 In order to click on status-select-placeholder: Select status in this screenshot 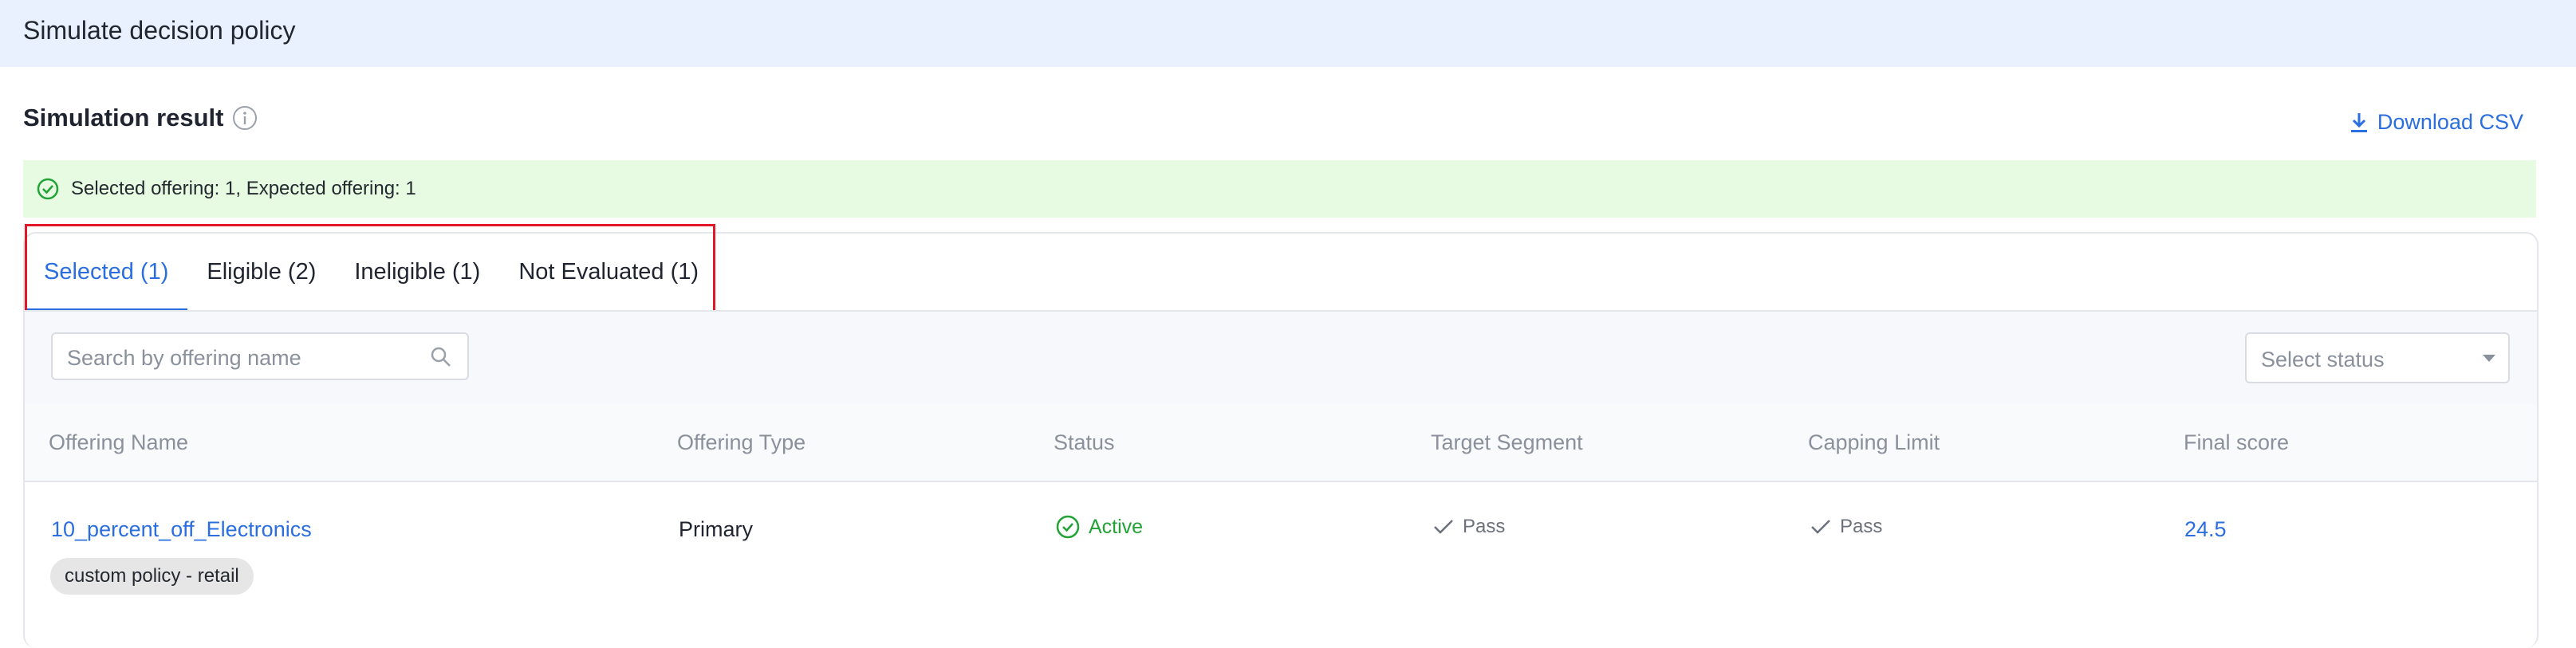, I will do `click(2323, 359)`.